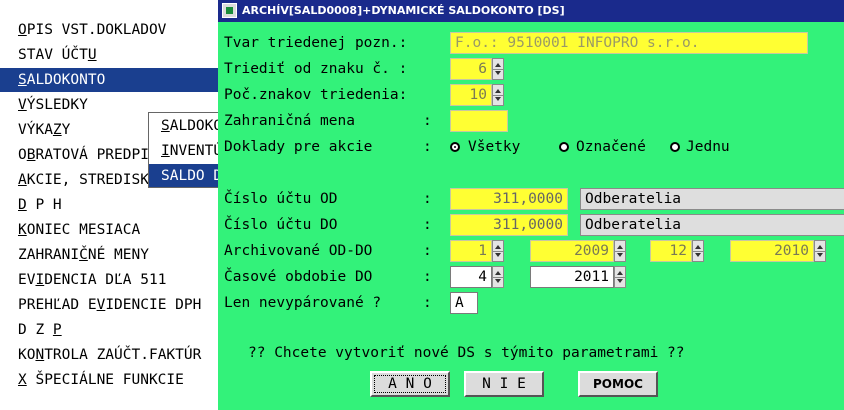 Image resolution: width=844 pixels, height=410 pixels. I want to click on cas-month-spinner, so click(498, 277).